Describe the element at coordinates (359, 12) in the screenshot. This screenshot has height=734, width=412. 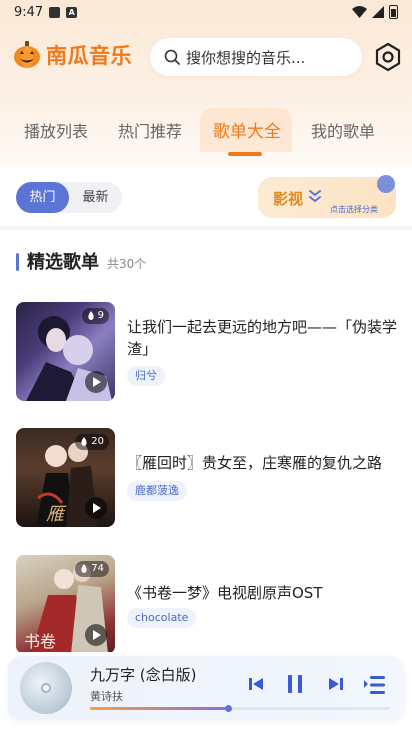
I see `wifi-icon` at that location.